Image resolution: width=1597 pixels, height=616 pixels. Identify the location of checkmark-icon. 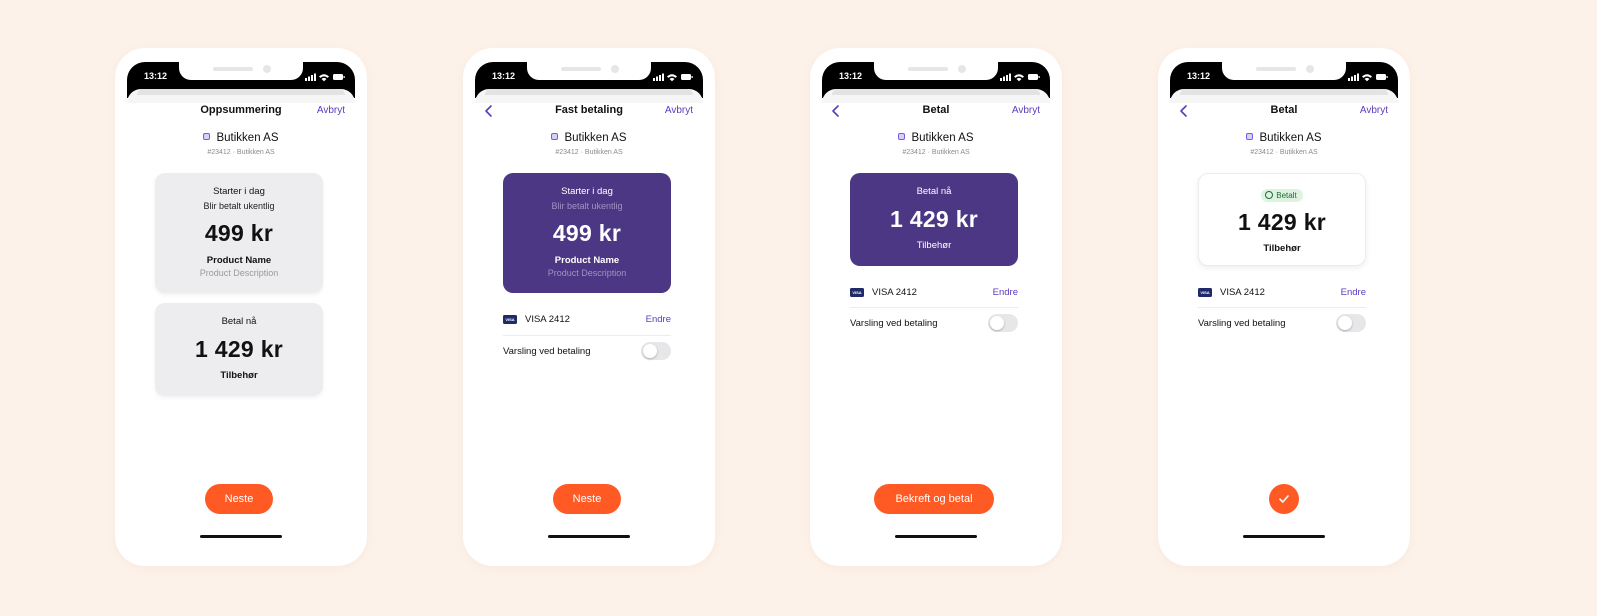
(1284, 499).